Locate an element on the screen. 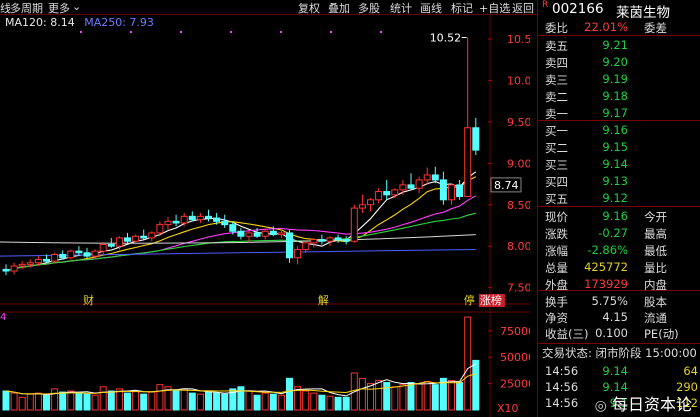 Image resolution: width=700 pixels, height=417 pixels. volume-tick-label: 50000 is located at coordinates (515, 357).